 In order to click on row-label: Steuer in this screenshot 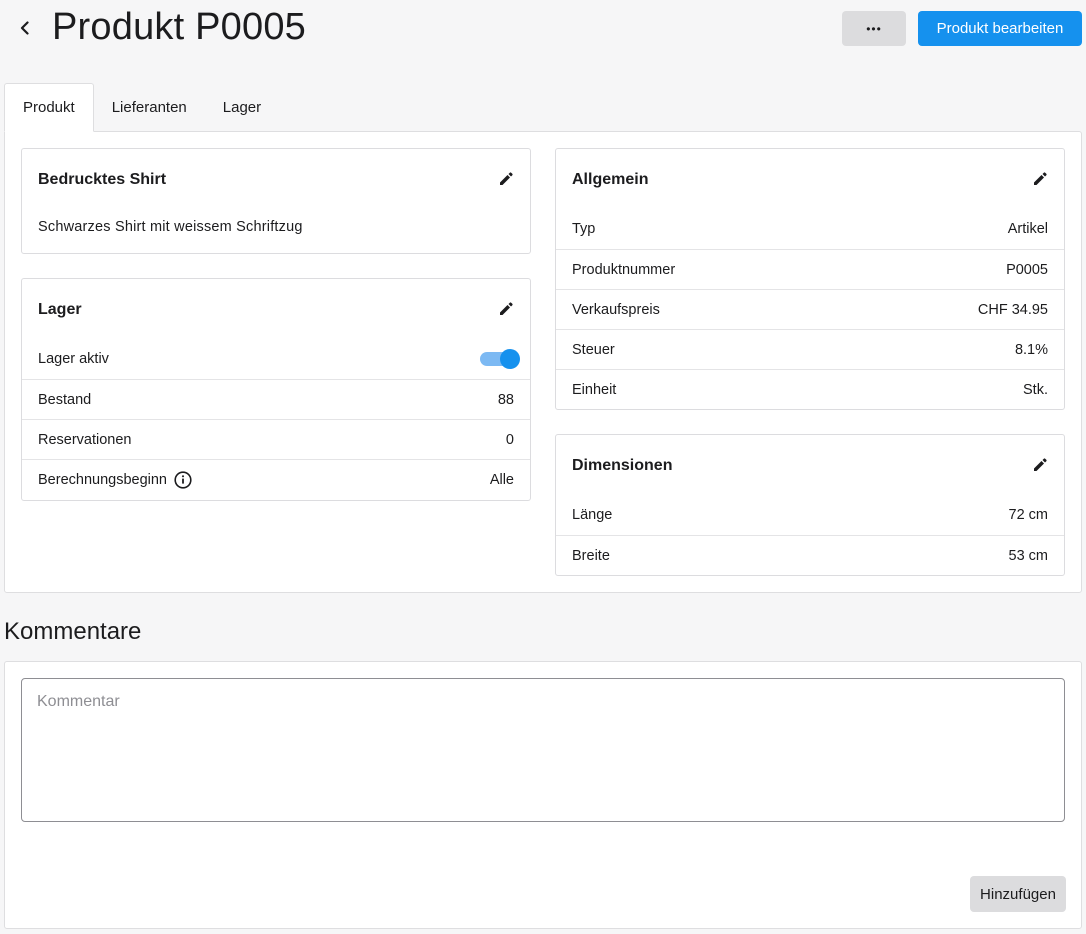, I will do `click(593, 349)`.